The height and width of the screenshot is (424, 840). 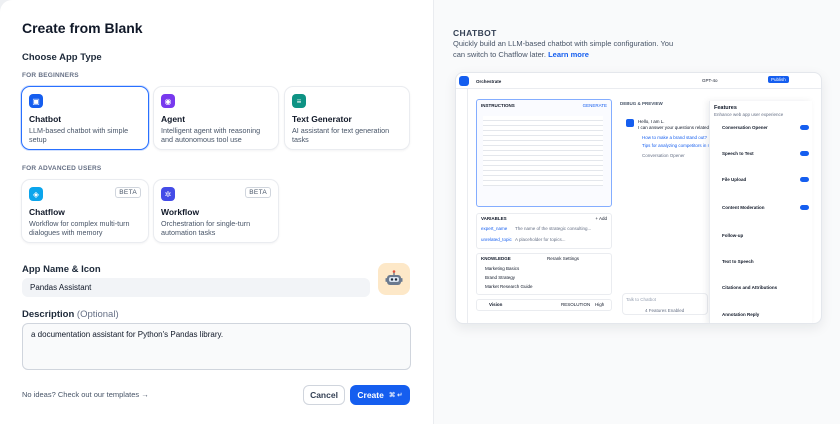 I want to click on preview-knowledge-title: KNOWLEDGE, so click(x=496, y=258).